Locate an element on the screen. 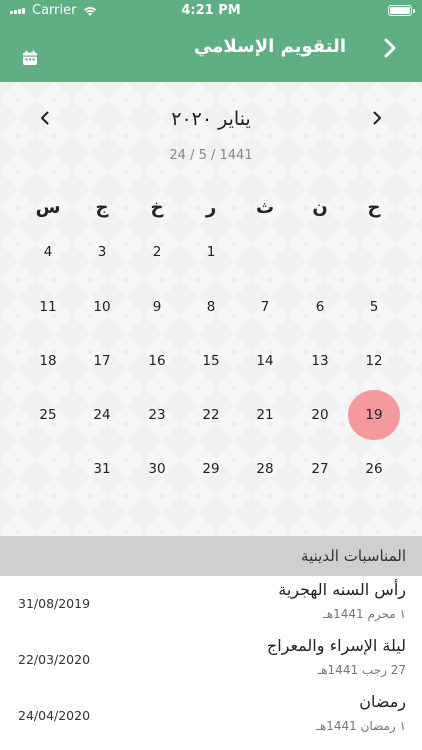 This screenshot has height=750, width=422. event-title: رأس السنه الهجرية is located at coordinates (342, 589).